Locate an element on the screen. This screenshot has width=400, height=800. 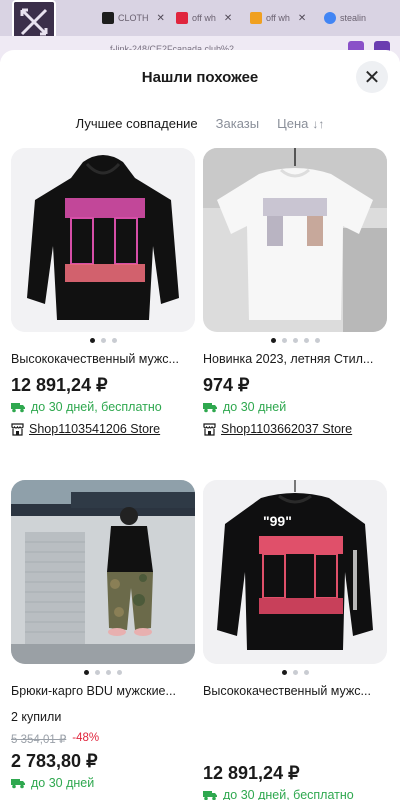
sold-count: 2 купили is located at coordinates (36, 717).